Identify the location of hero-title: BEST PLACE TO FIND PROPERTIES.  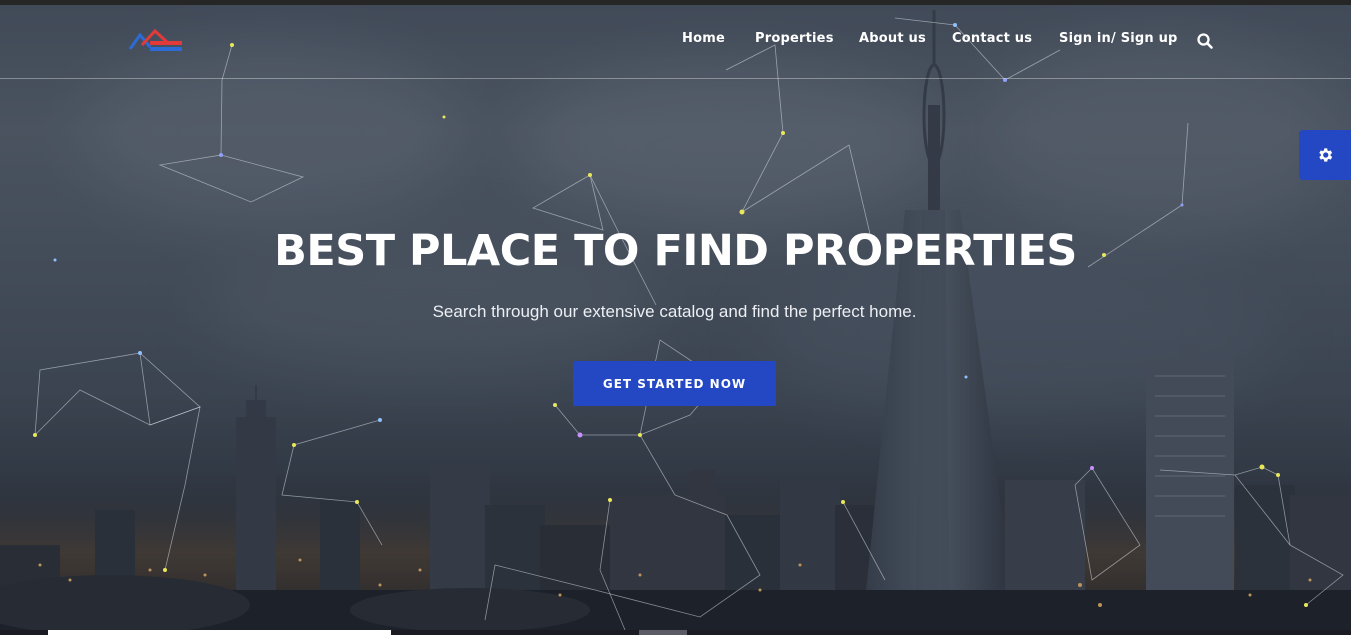
(675, 251).